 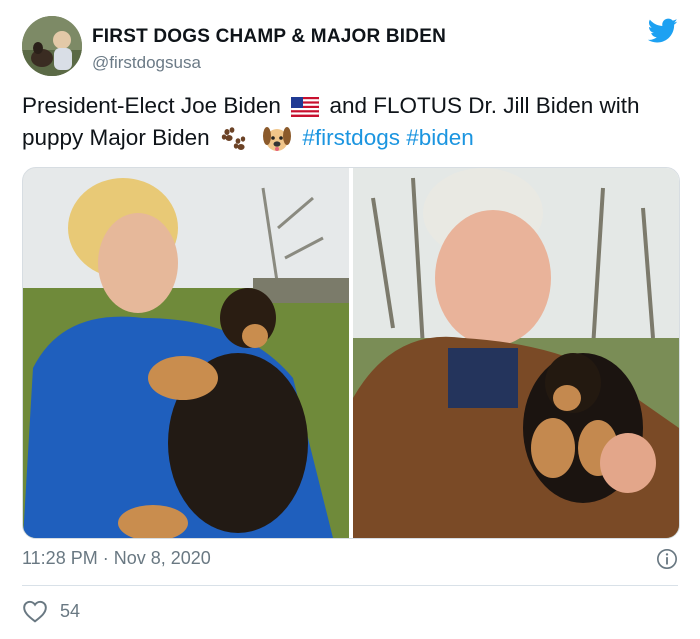 I want to click on paw-prints-emoji, so click(x=233, y=139).